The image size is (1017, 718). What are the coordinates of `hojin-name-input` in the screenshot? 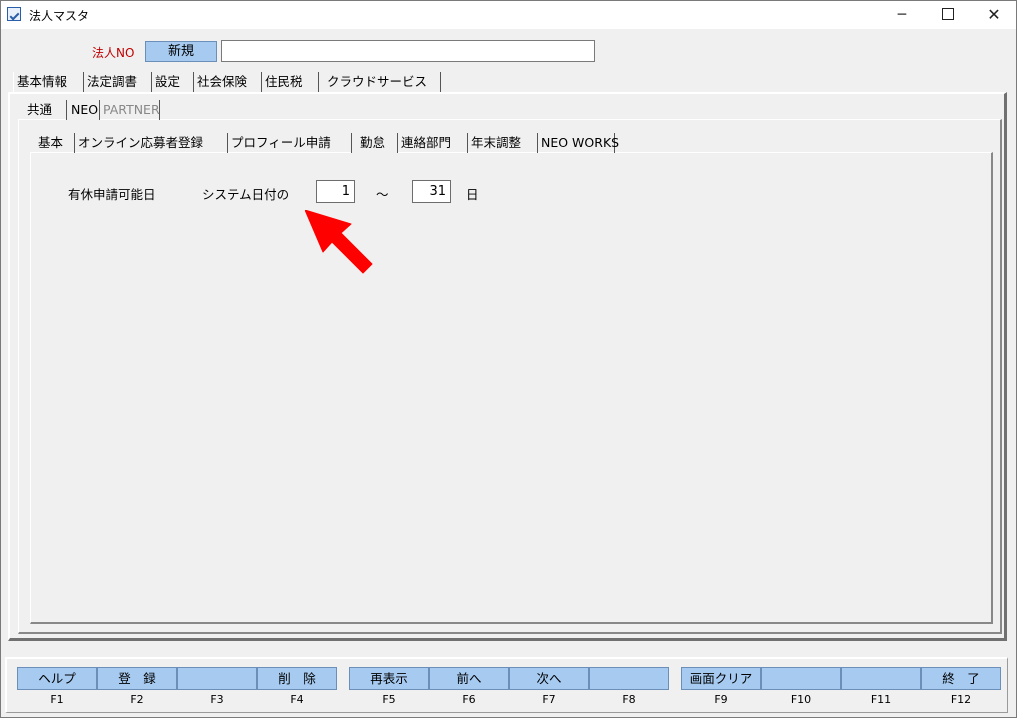 It's located at (408, 51).